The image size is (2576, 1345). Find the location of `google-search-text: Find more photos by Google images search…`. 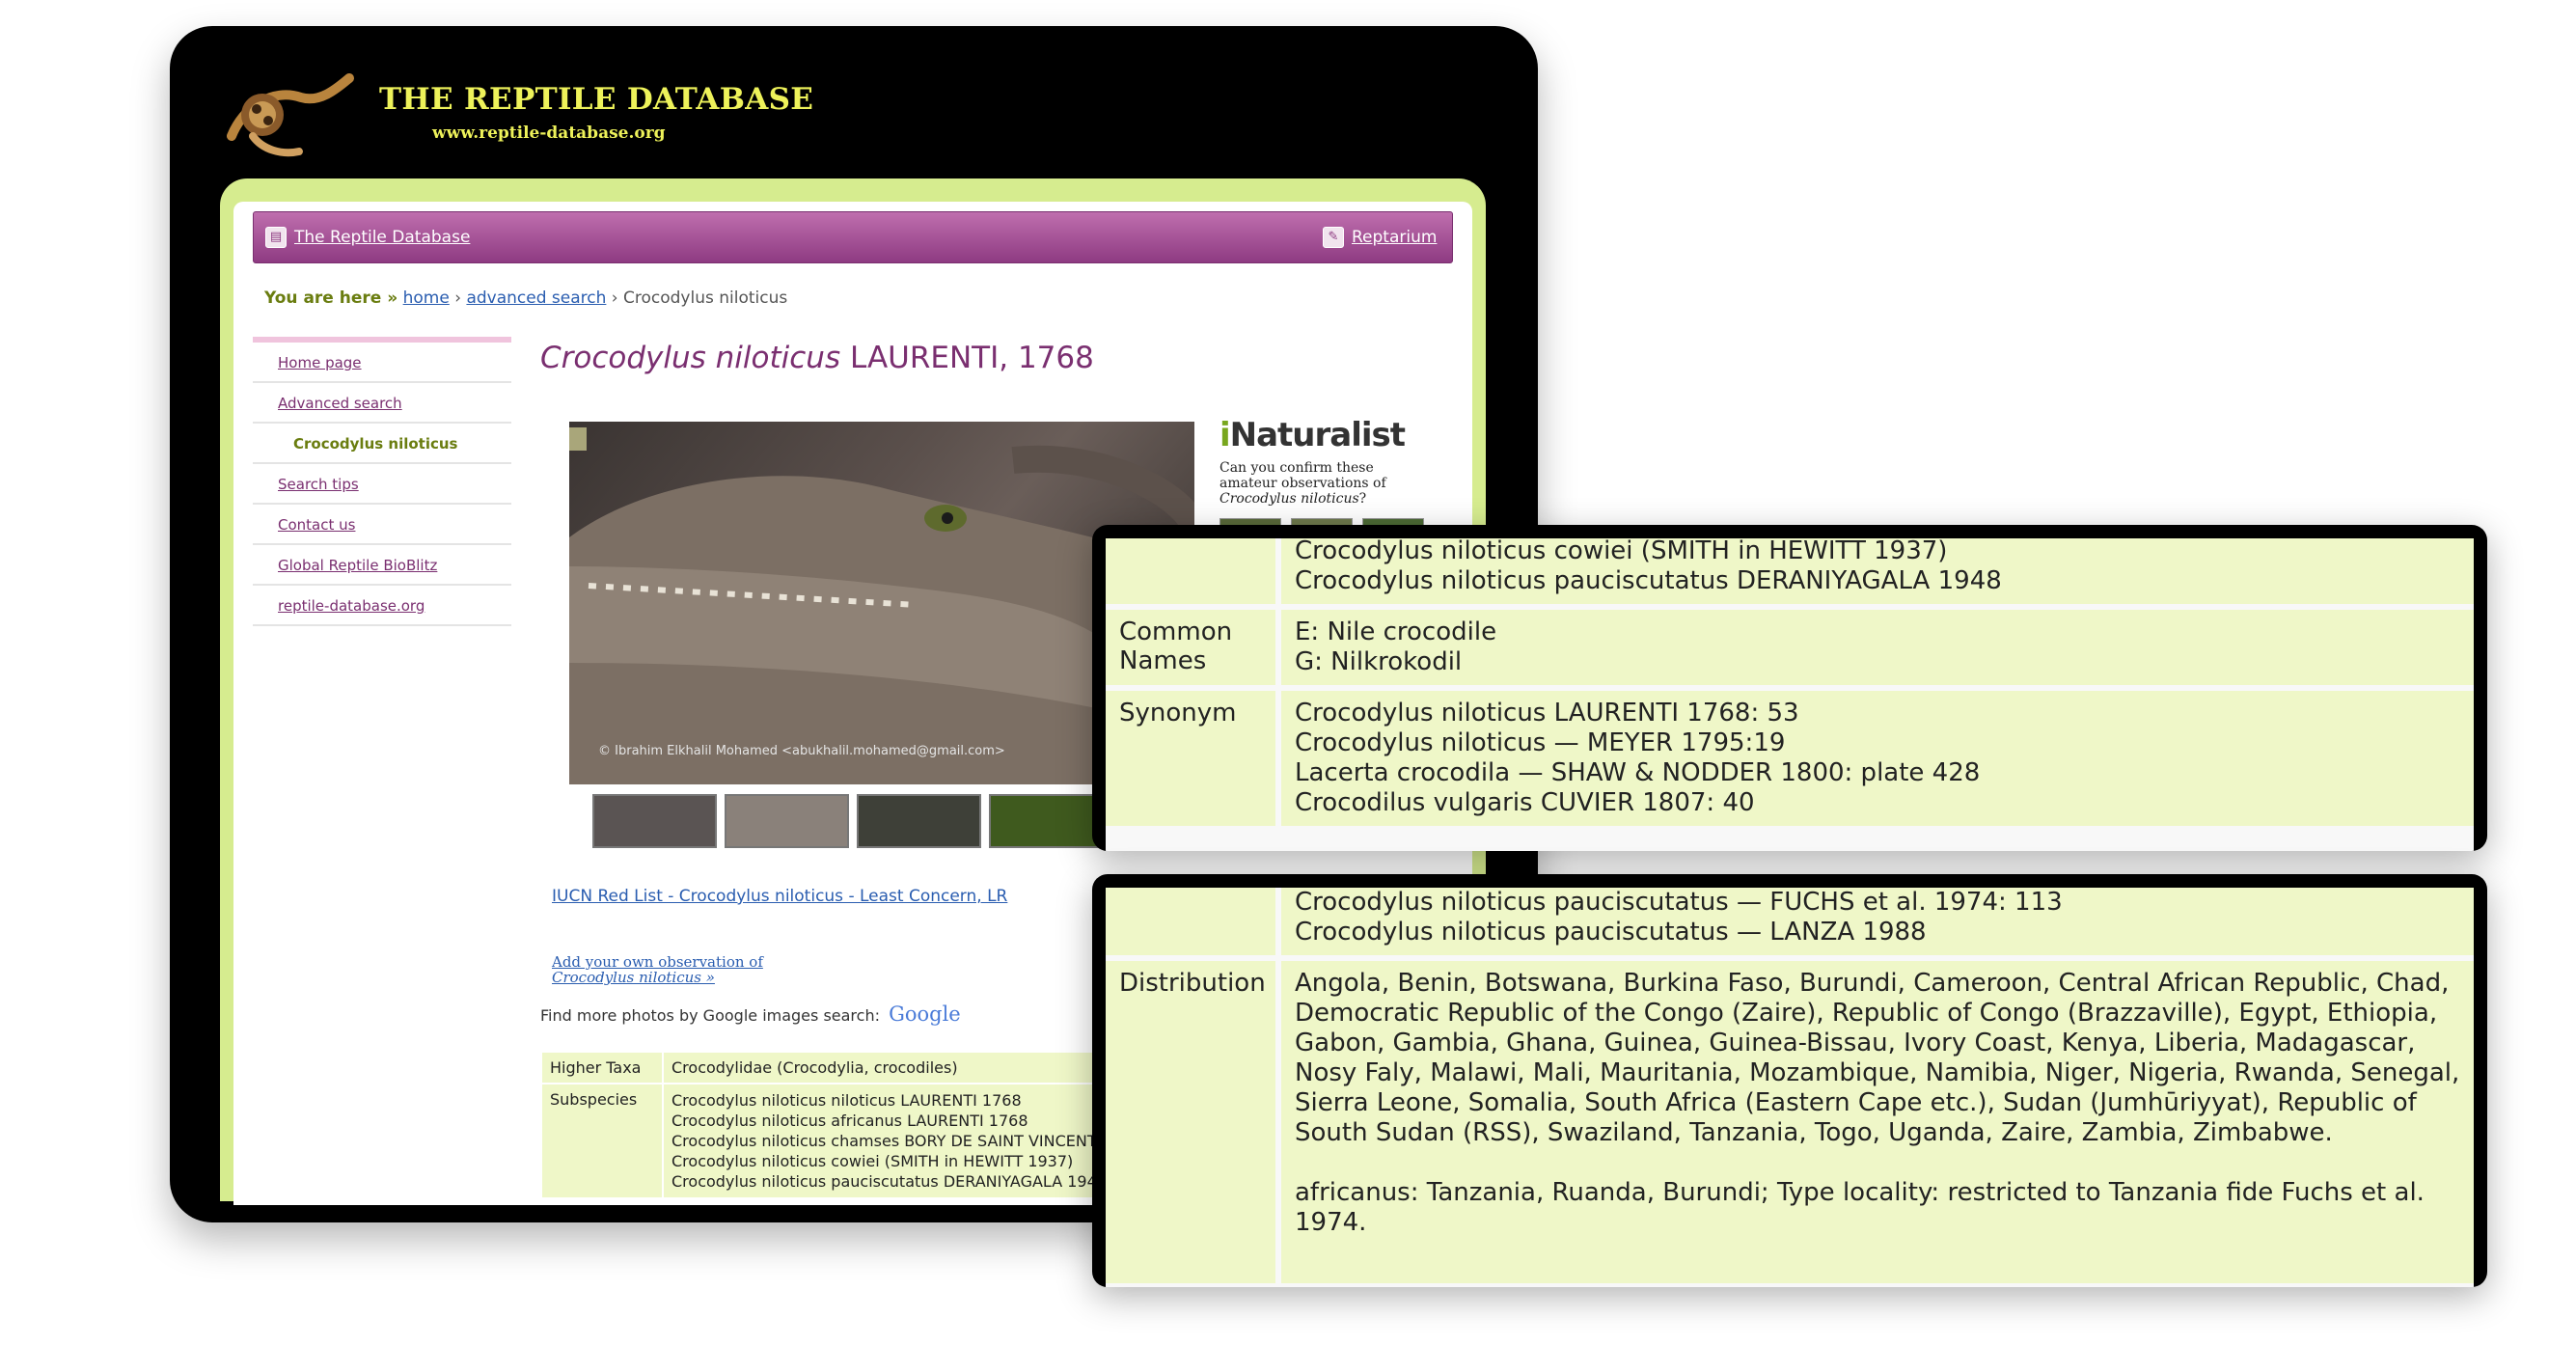

google-search-text: Find more photos by Google images search… is located at coordinates (710, 1015).